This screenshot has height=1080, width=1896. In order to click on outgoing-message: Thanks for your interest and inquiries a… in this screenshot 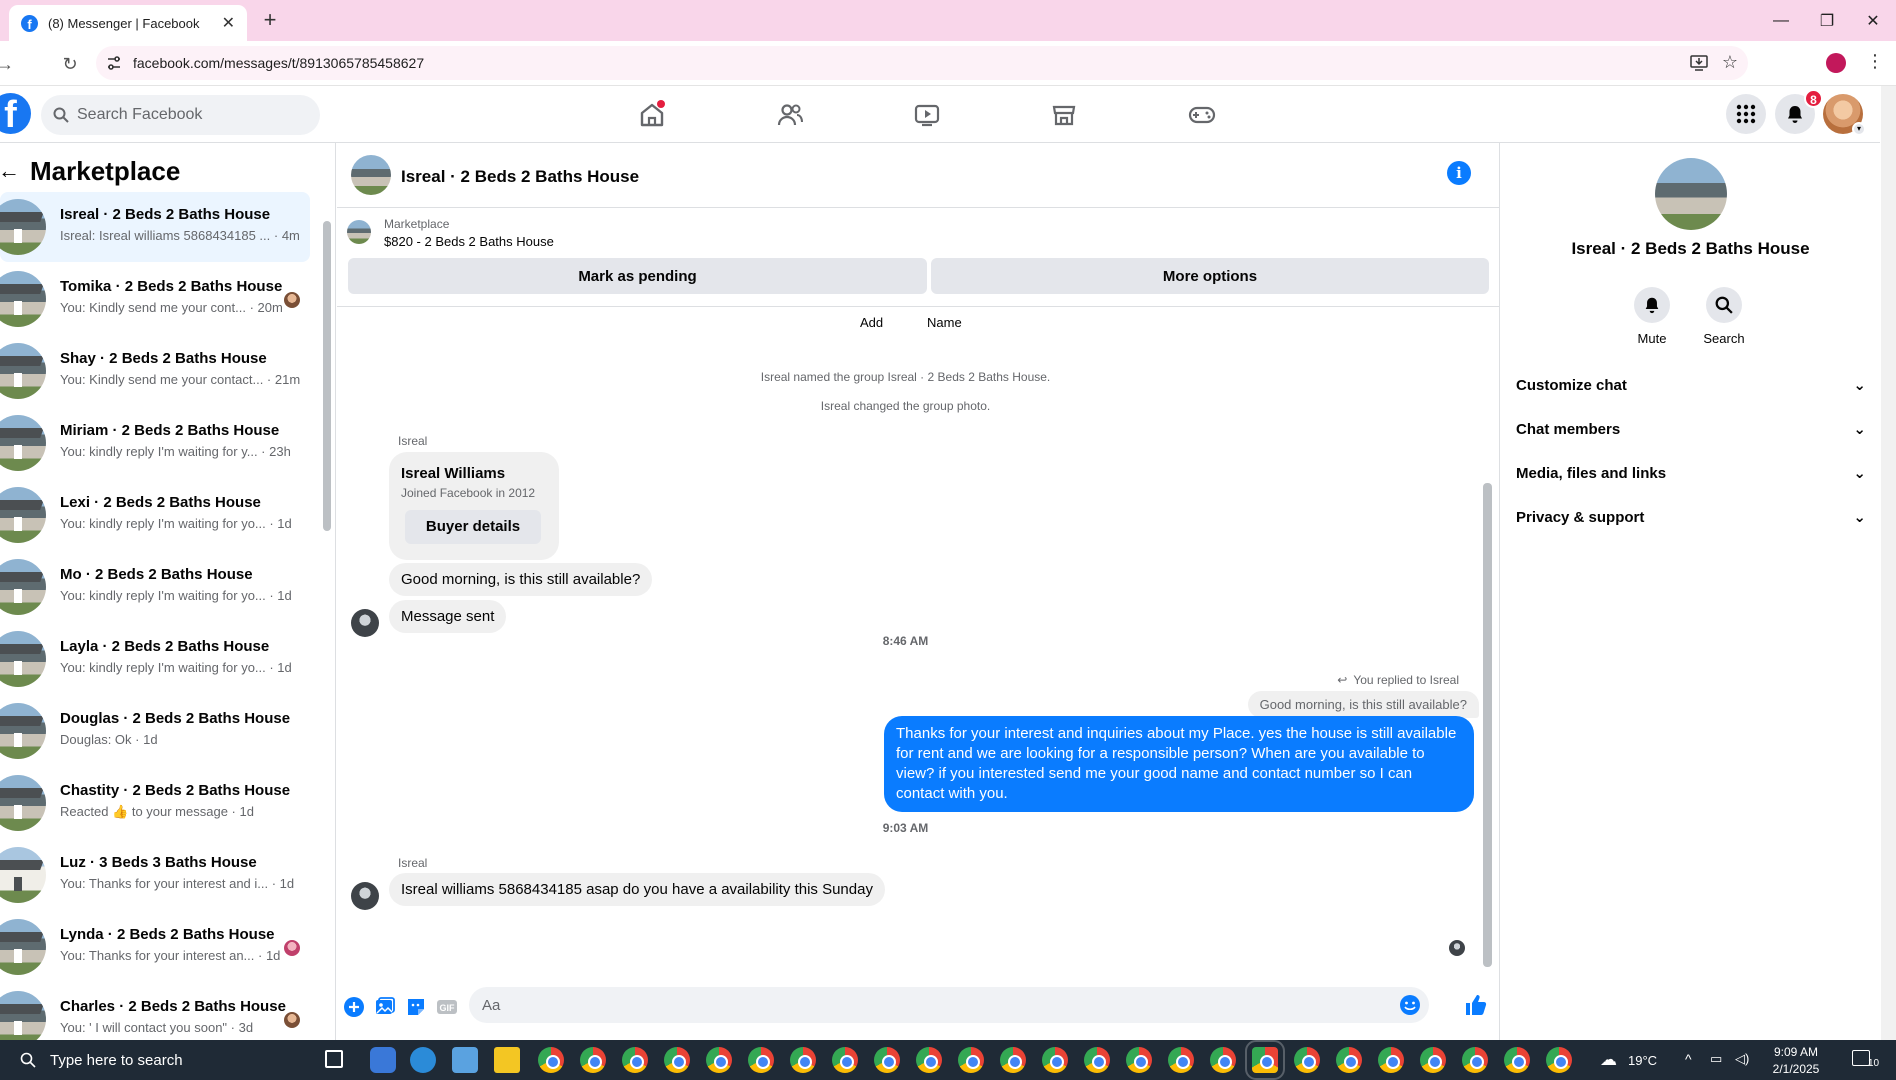, I will do `click(1179, 764)`.